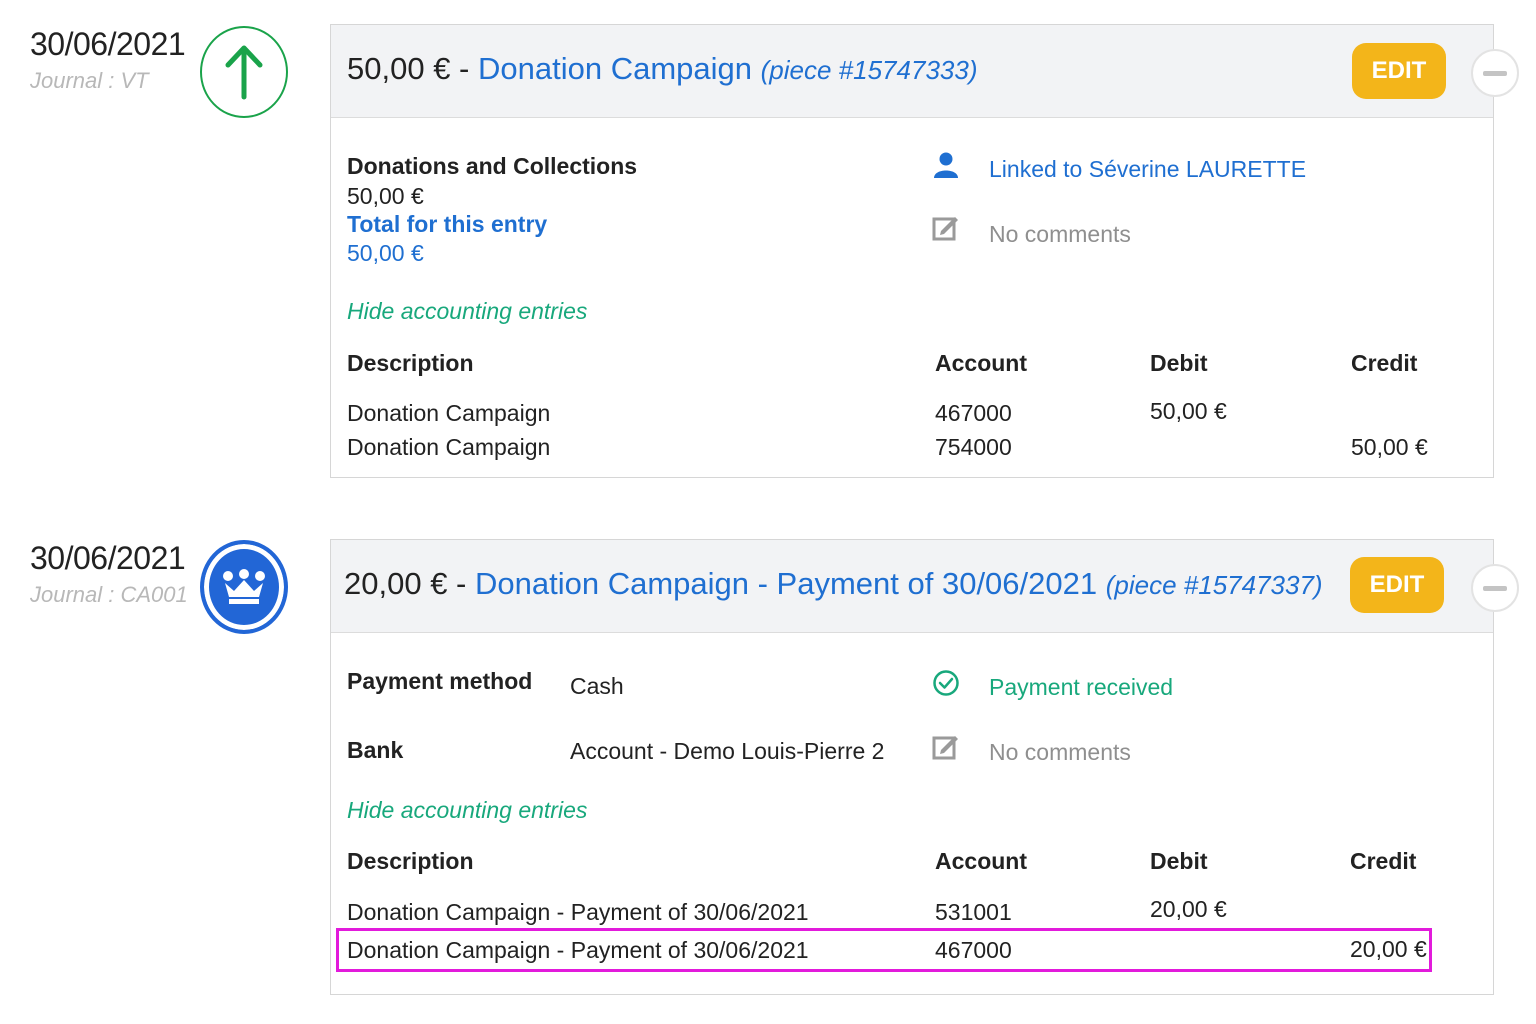 This screenshot has width=1536, height=1024. I want to click on highlighted-row-outline, so click(884, 950).